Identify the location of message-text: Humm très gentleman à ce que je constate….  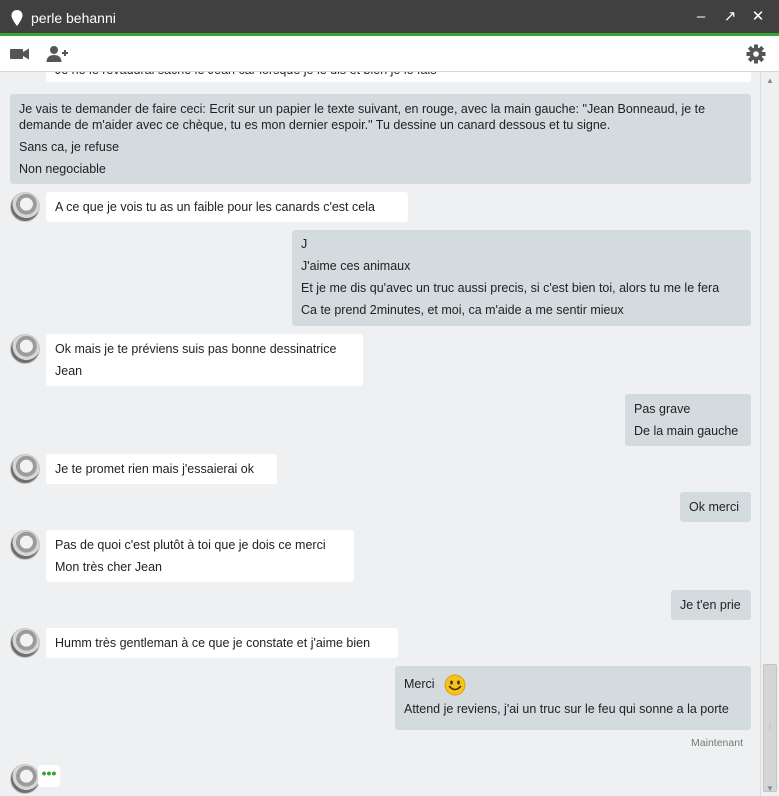
(213, 643).